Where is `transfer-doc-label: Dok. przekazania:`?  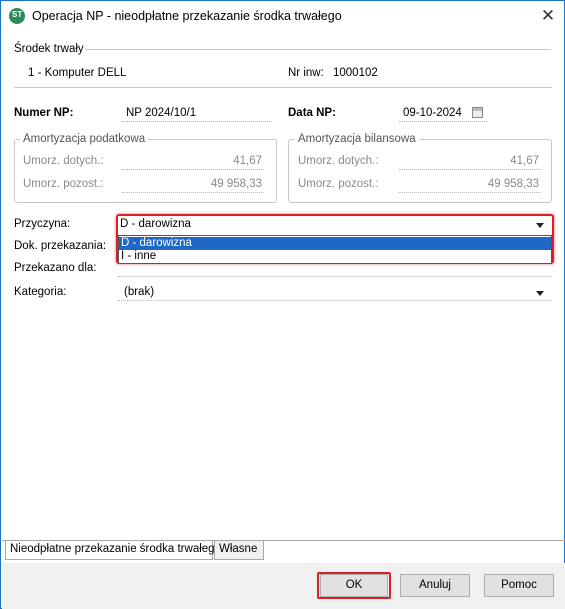 transfer-doc-label: Dok. przekazania: is located at coordinates (60, 246).